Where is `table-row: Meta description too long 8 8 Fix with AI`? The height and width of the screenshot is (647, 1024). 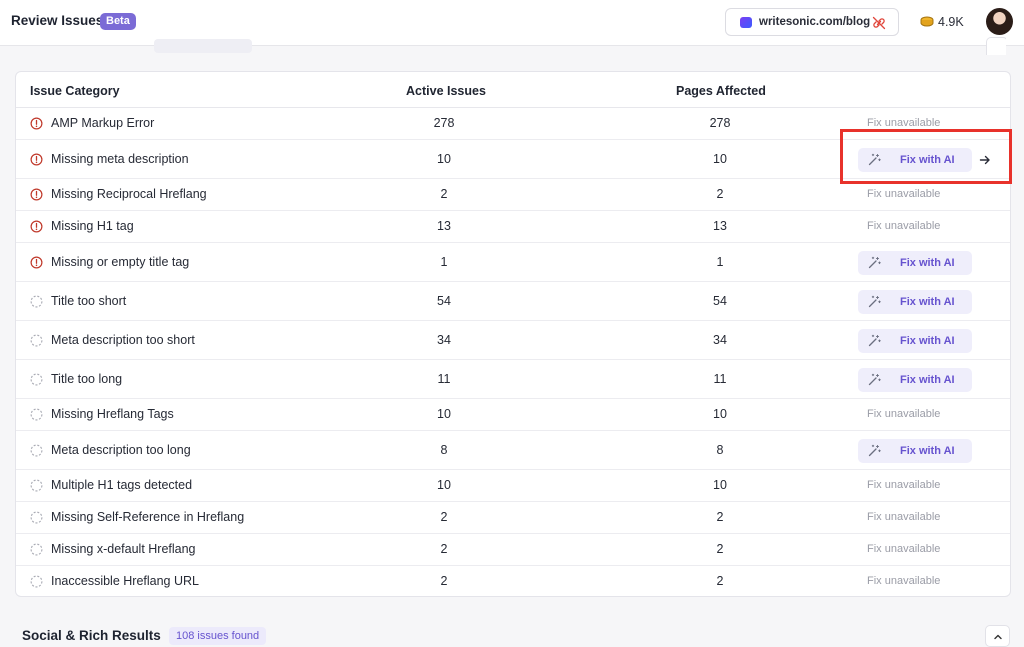
table-row: Meta description too long 8 8 Fix with AI is located at coordinates (513, 450).